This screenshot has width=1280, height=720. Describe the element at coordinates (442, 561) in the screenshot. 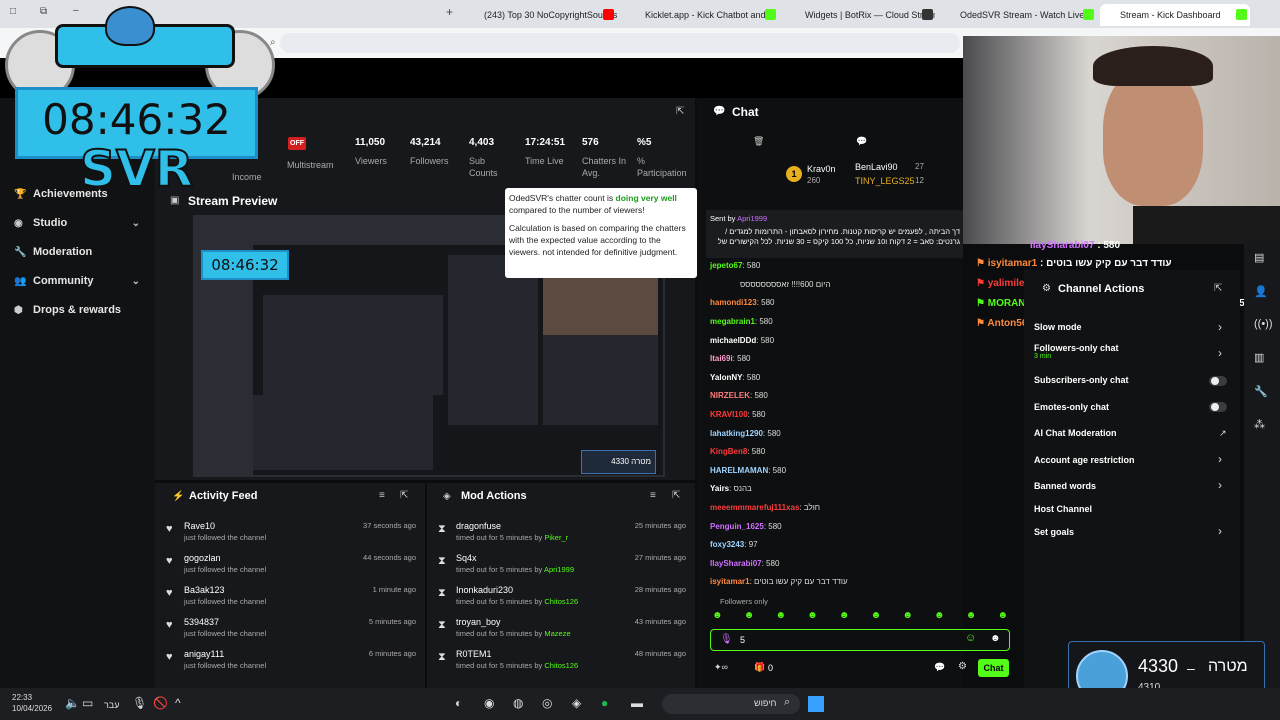

I see `hourglass-icon: ⧗` at that location.